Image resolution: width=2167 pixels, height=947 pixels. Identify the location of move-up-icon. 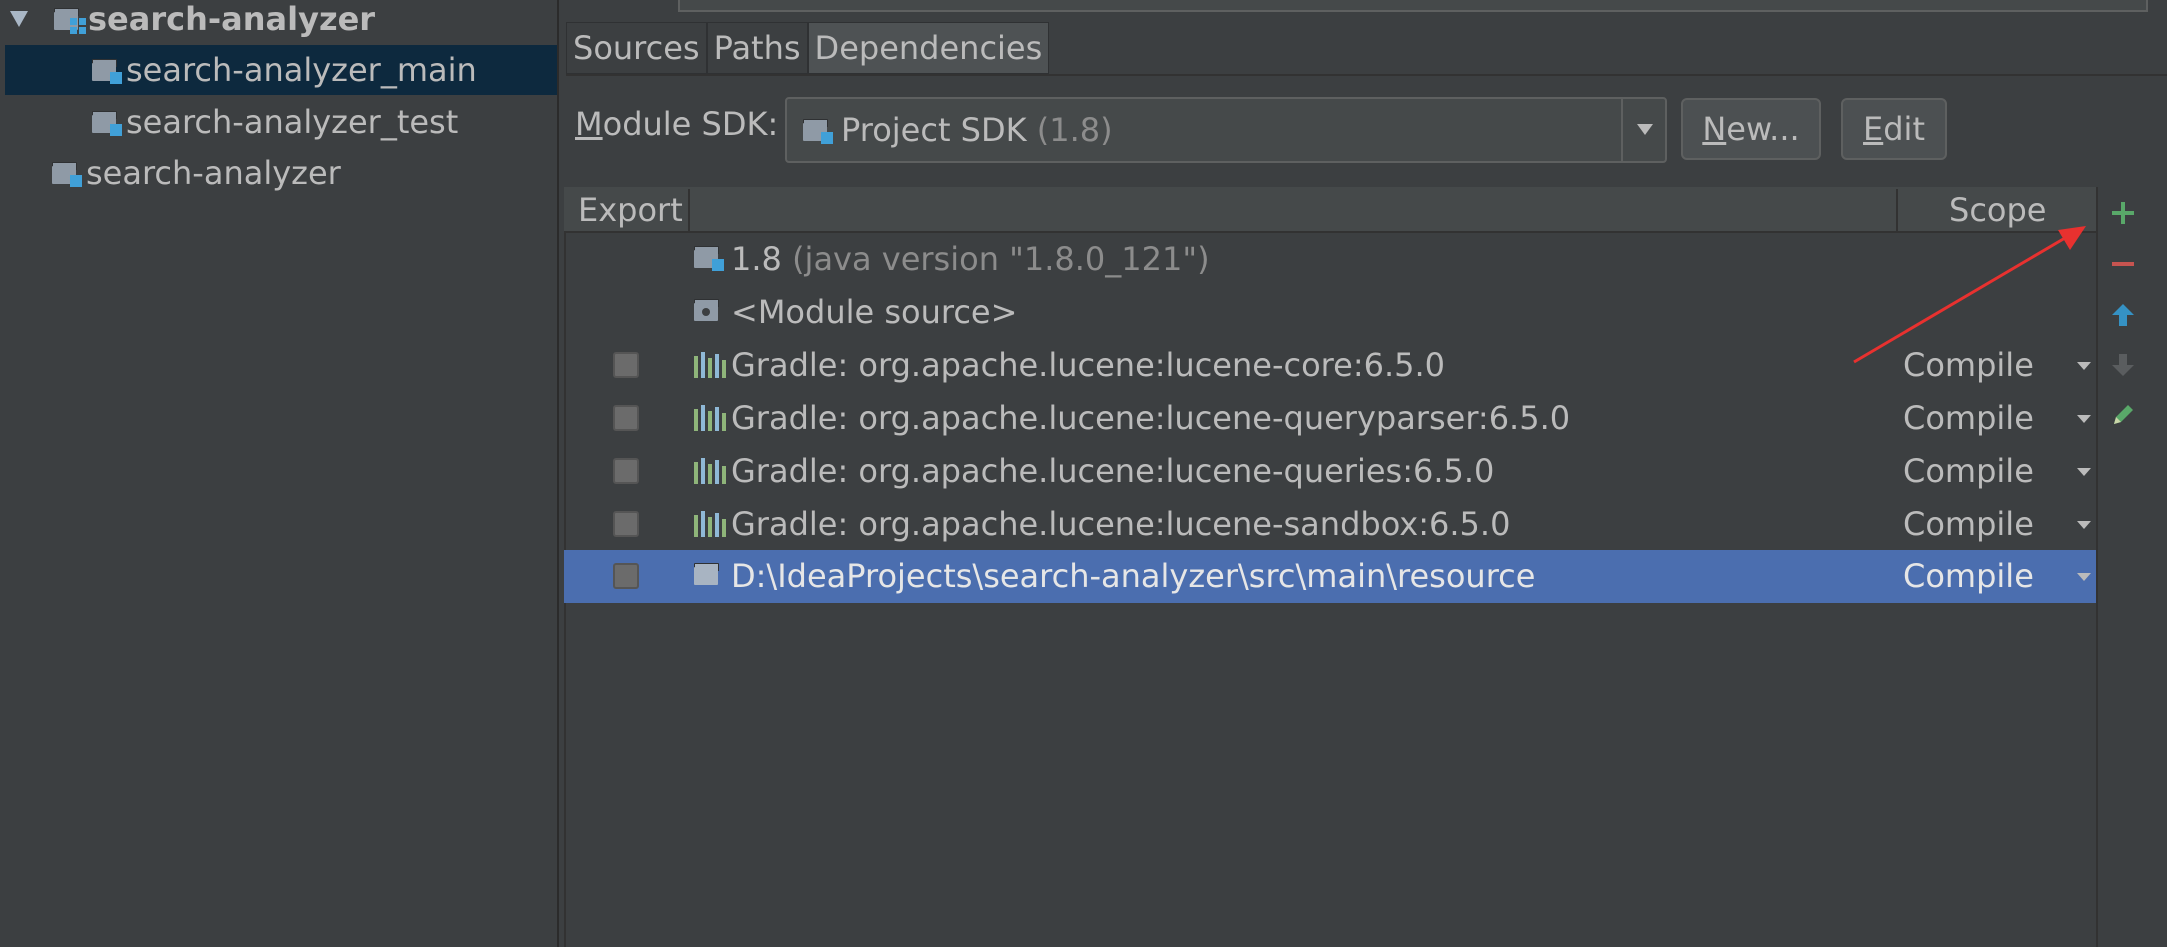
(2123, 315).